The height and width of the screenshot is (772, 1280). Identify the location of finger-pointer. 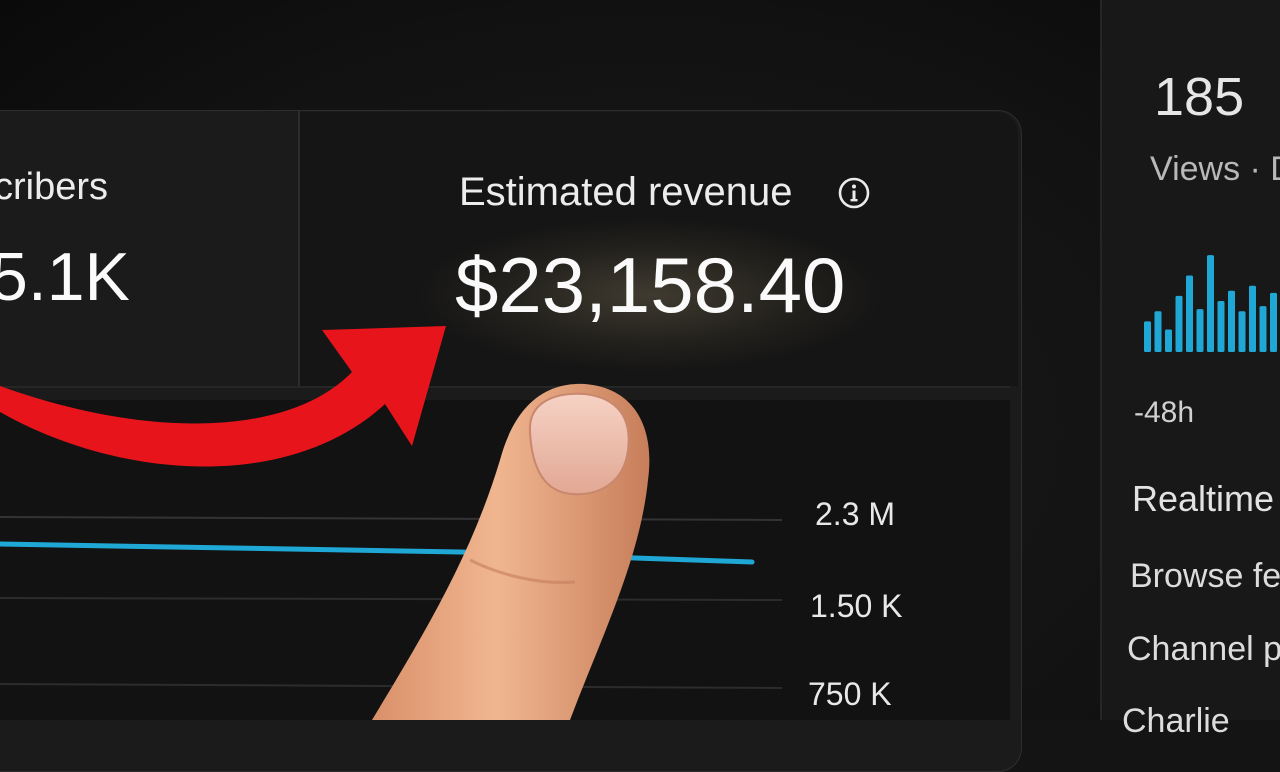
(511, 551).